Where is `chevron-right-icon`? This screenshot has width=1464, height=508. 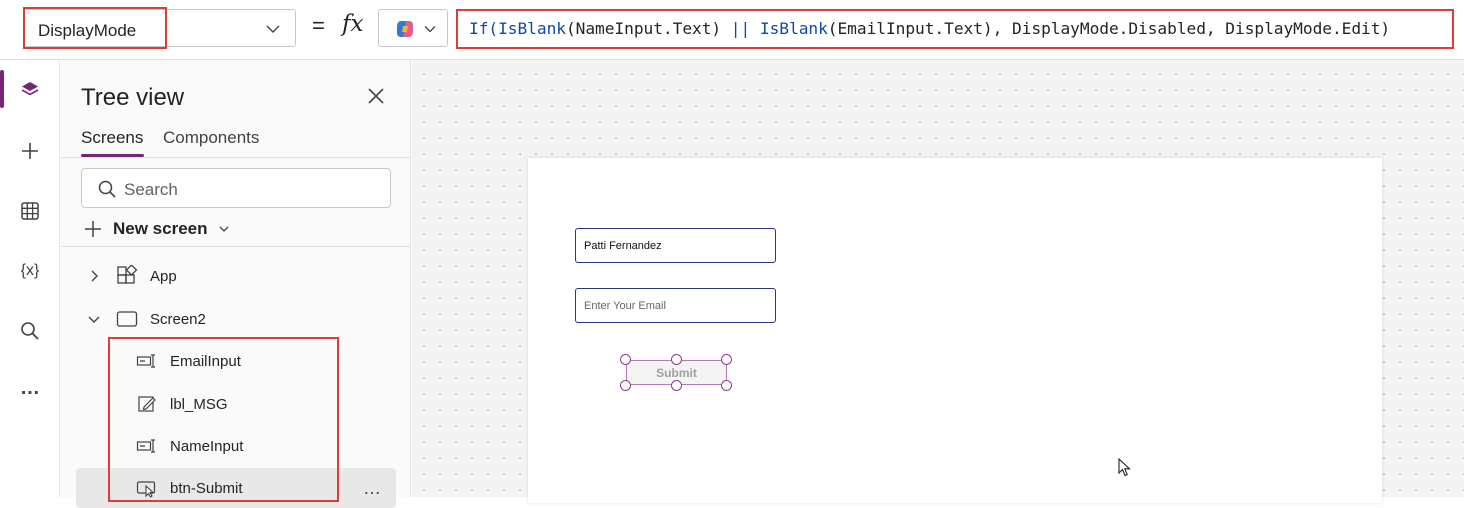 chevron-right-icon is located at coordinates (94, 276).